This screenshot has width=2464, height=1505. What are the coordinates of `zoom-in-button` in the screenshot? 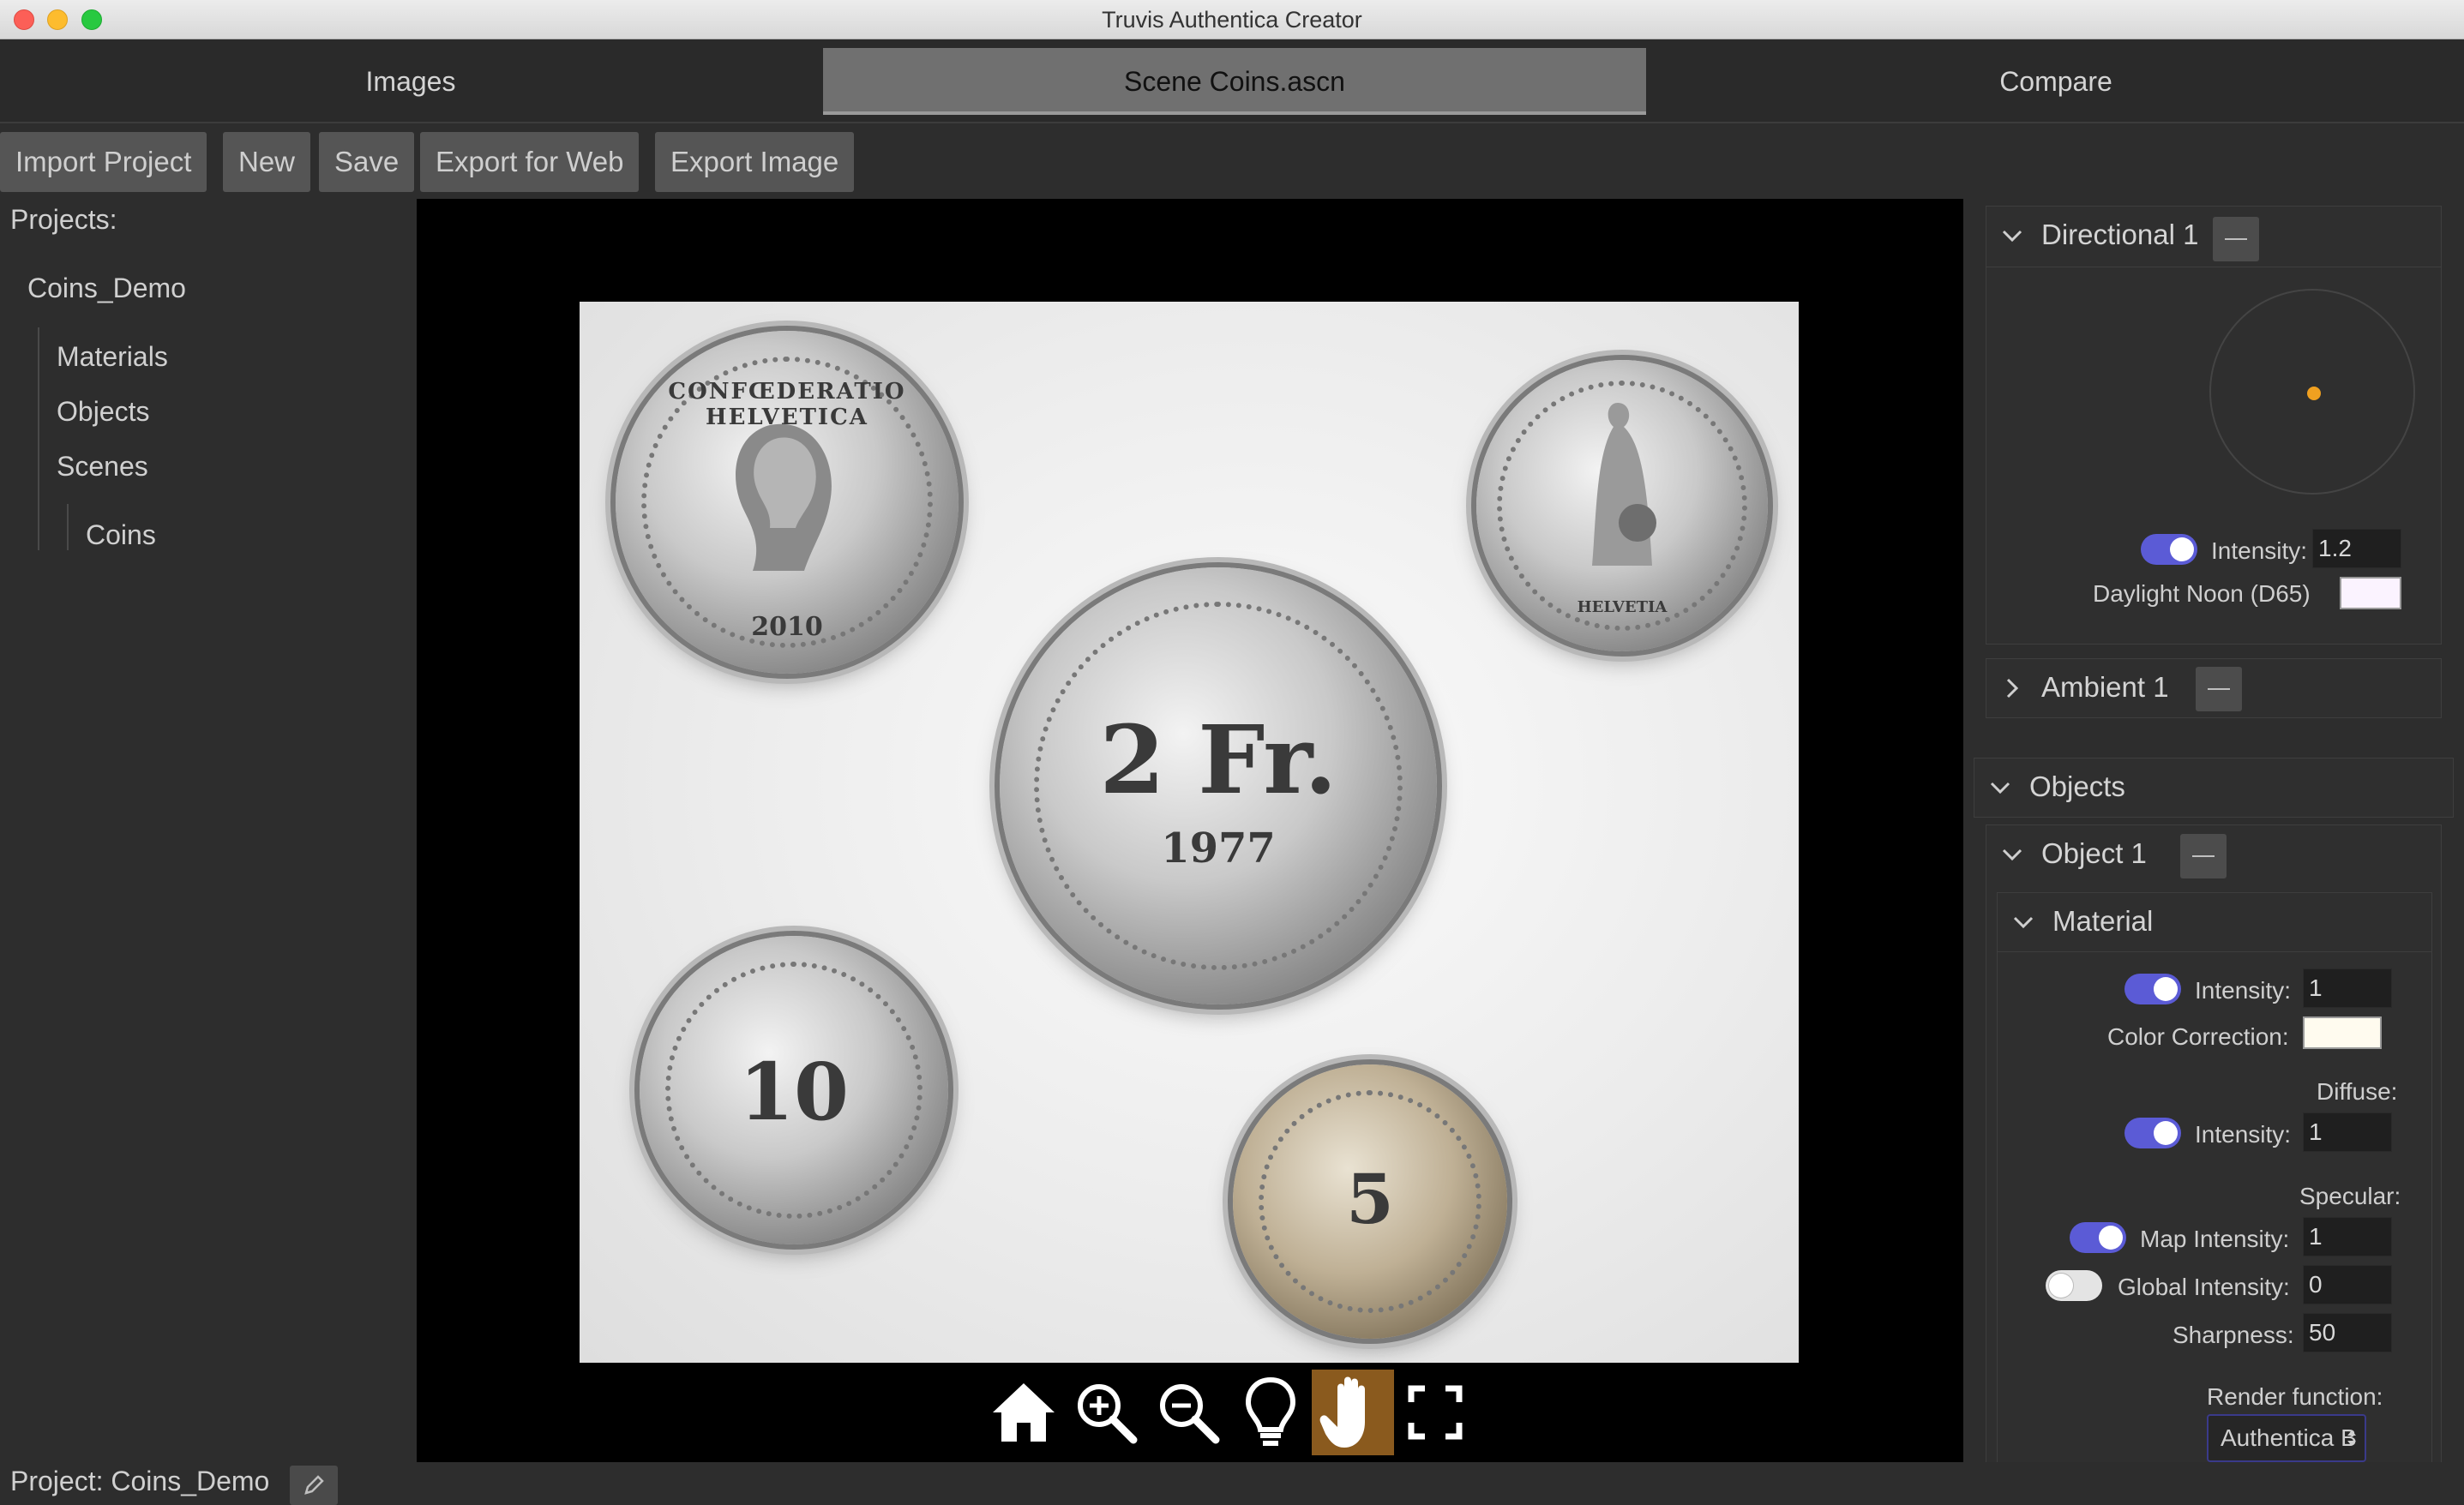 It's located at (1106, 1412).